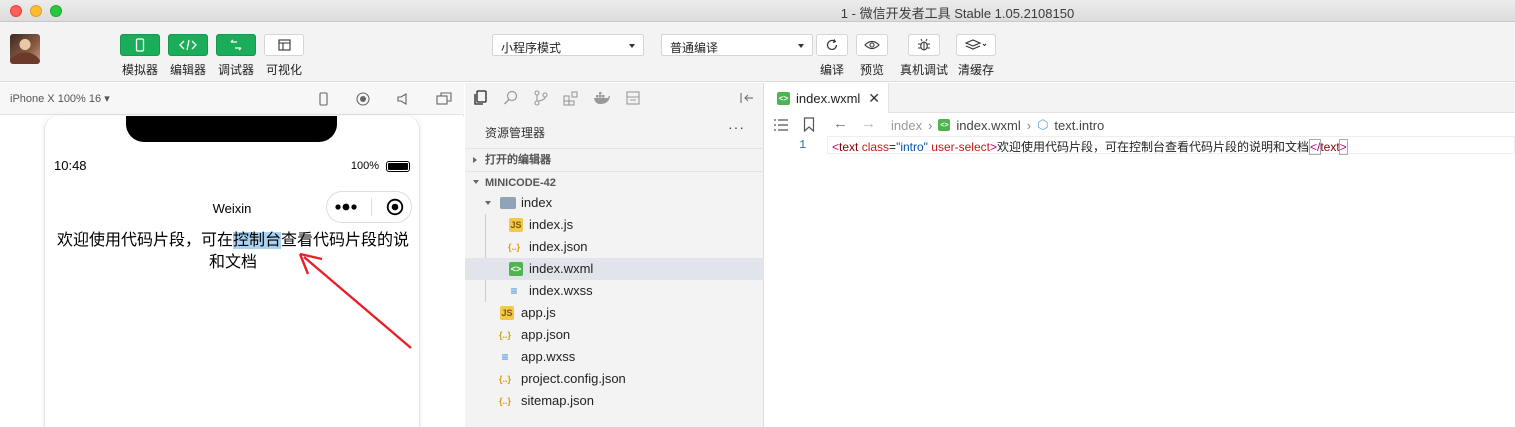  What do you see at coordinates (283, 70) in the screenshot?
I see `visual-label: 可视化` at bounding box center [283, 70].